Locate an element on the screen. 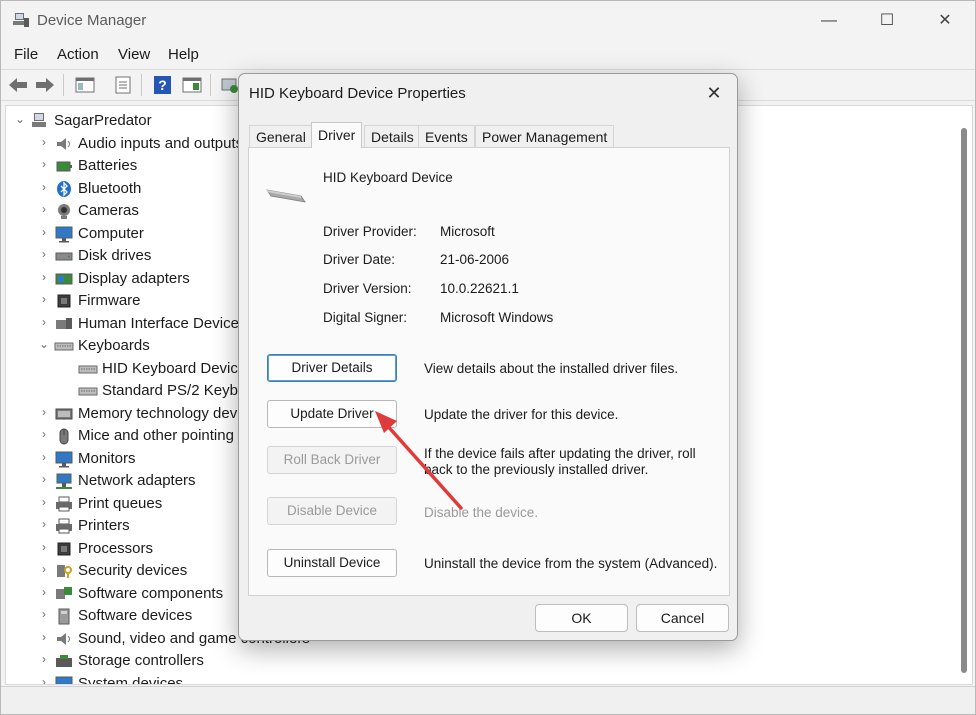  menu-bar: File Action View Help is located at coordinates (488, 54).